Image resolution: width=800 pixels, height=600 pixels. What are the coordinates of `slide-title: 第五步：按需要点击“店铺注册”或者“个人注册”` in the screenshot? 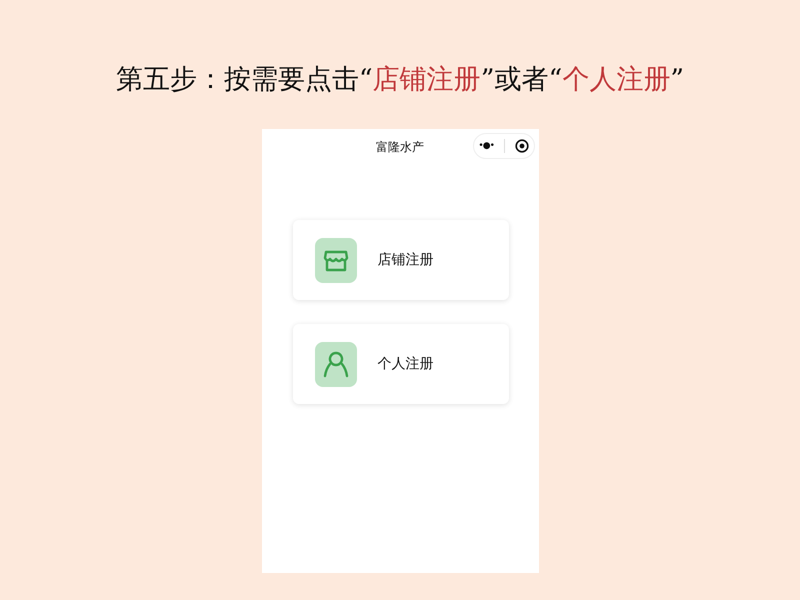 It's located at (400, 80).